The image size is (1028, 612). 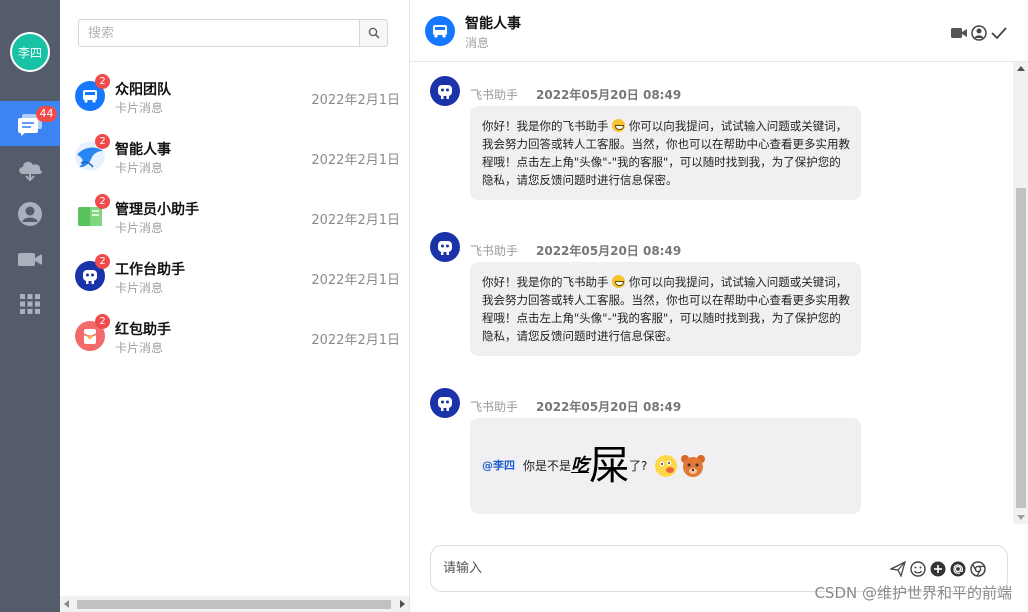 I want to click on user-avatar: 李四, so click(x=30, y=52).